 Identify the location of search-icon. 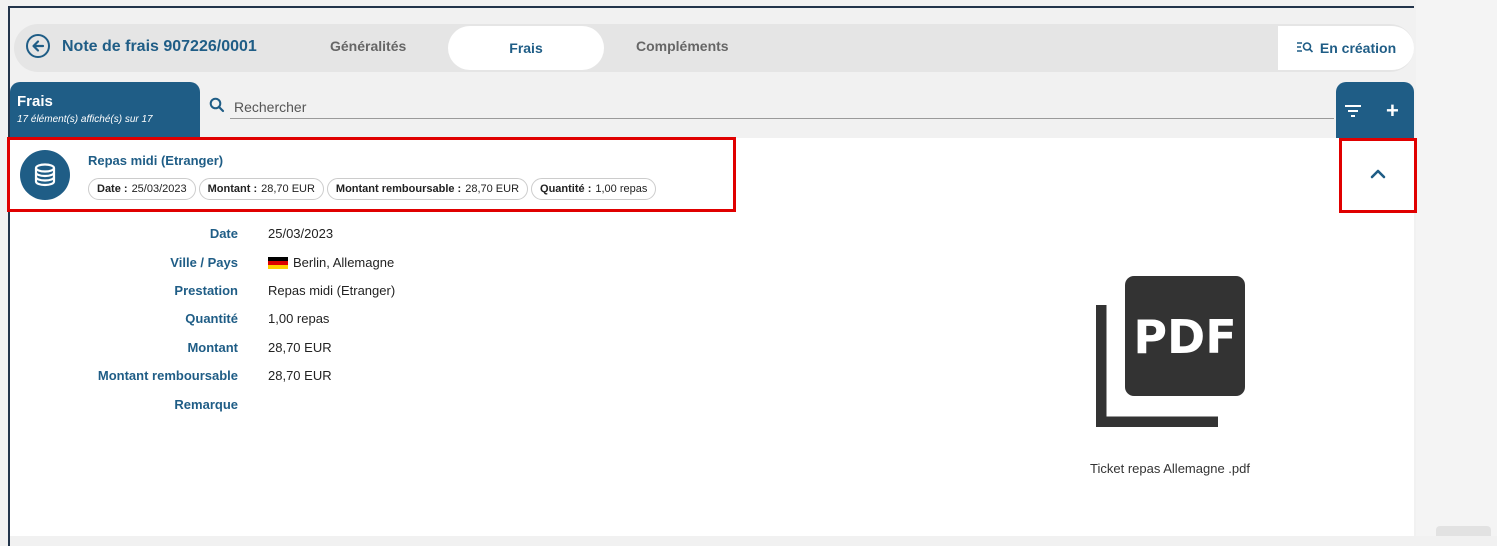
(217, 107).